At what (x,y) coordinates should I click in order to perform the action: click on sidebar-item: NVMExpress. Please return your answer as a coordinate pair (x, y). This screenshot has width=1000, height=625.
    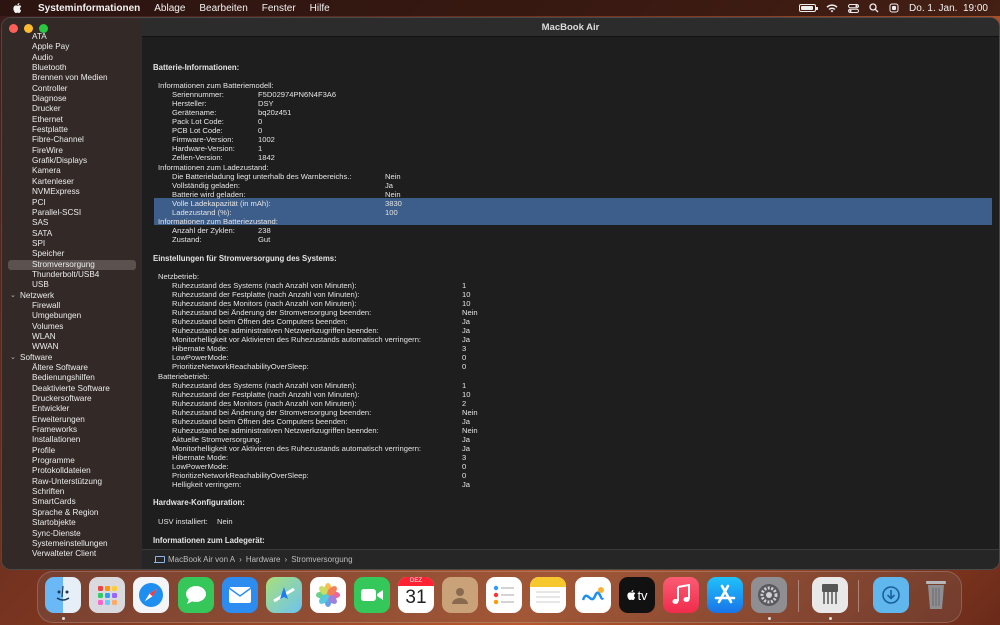
    Looking at the image, I should click on (72, 192).